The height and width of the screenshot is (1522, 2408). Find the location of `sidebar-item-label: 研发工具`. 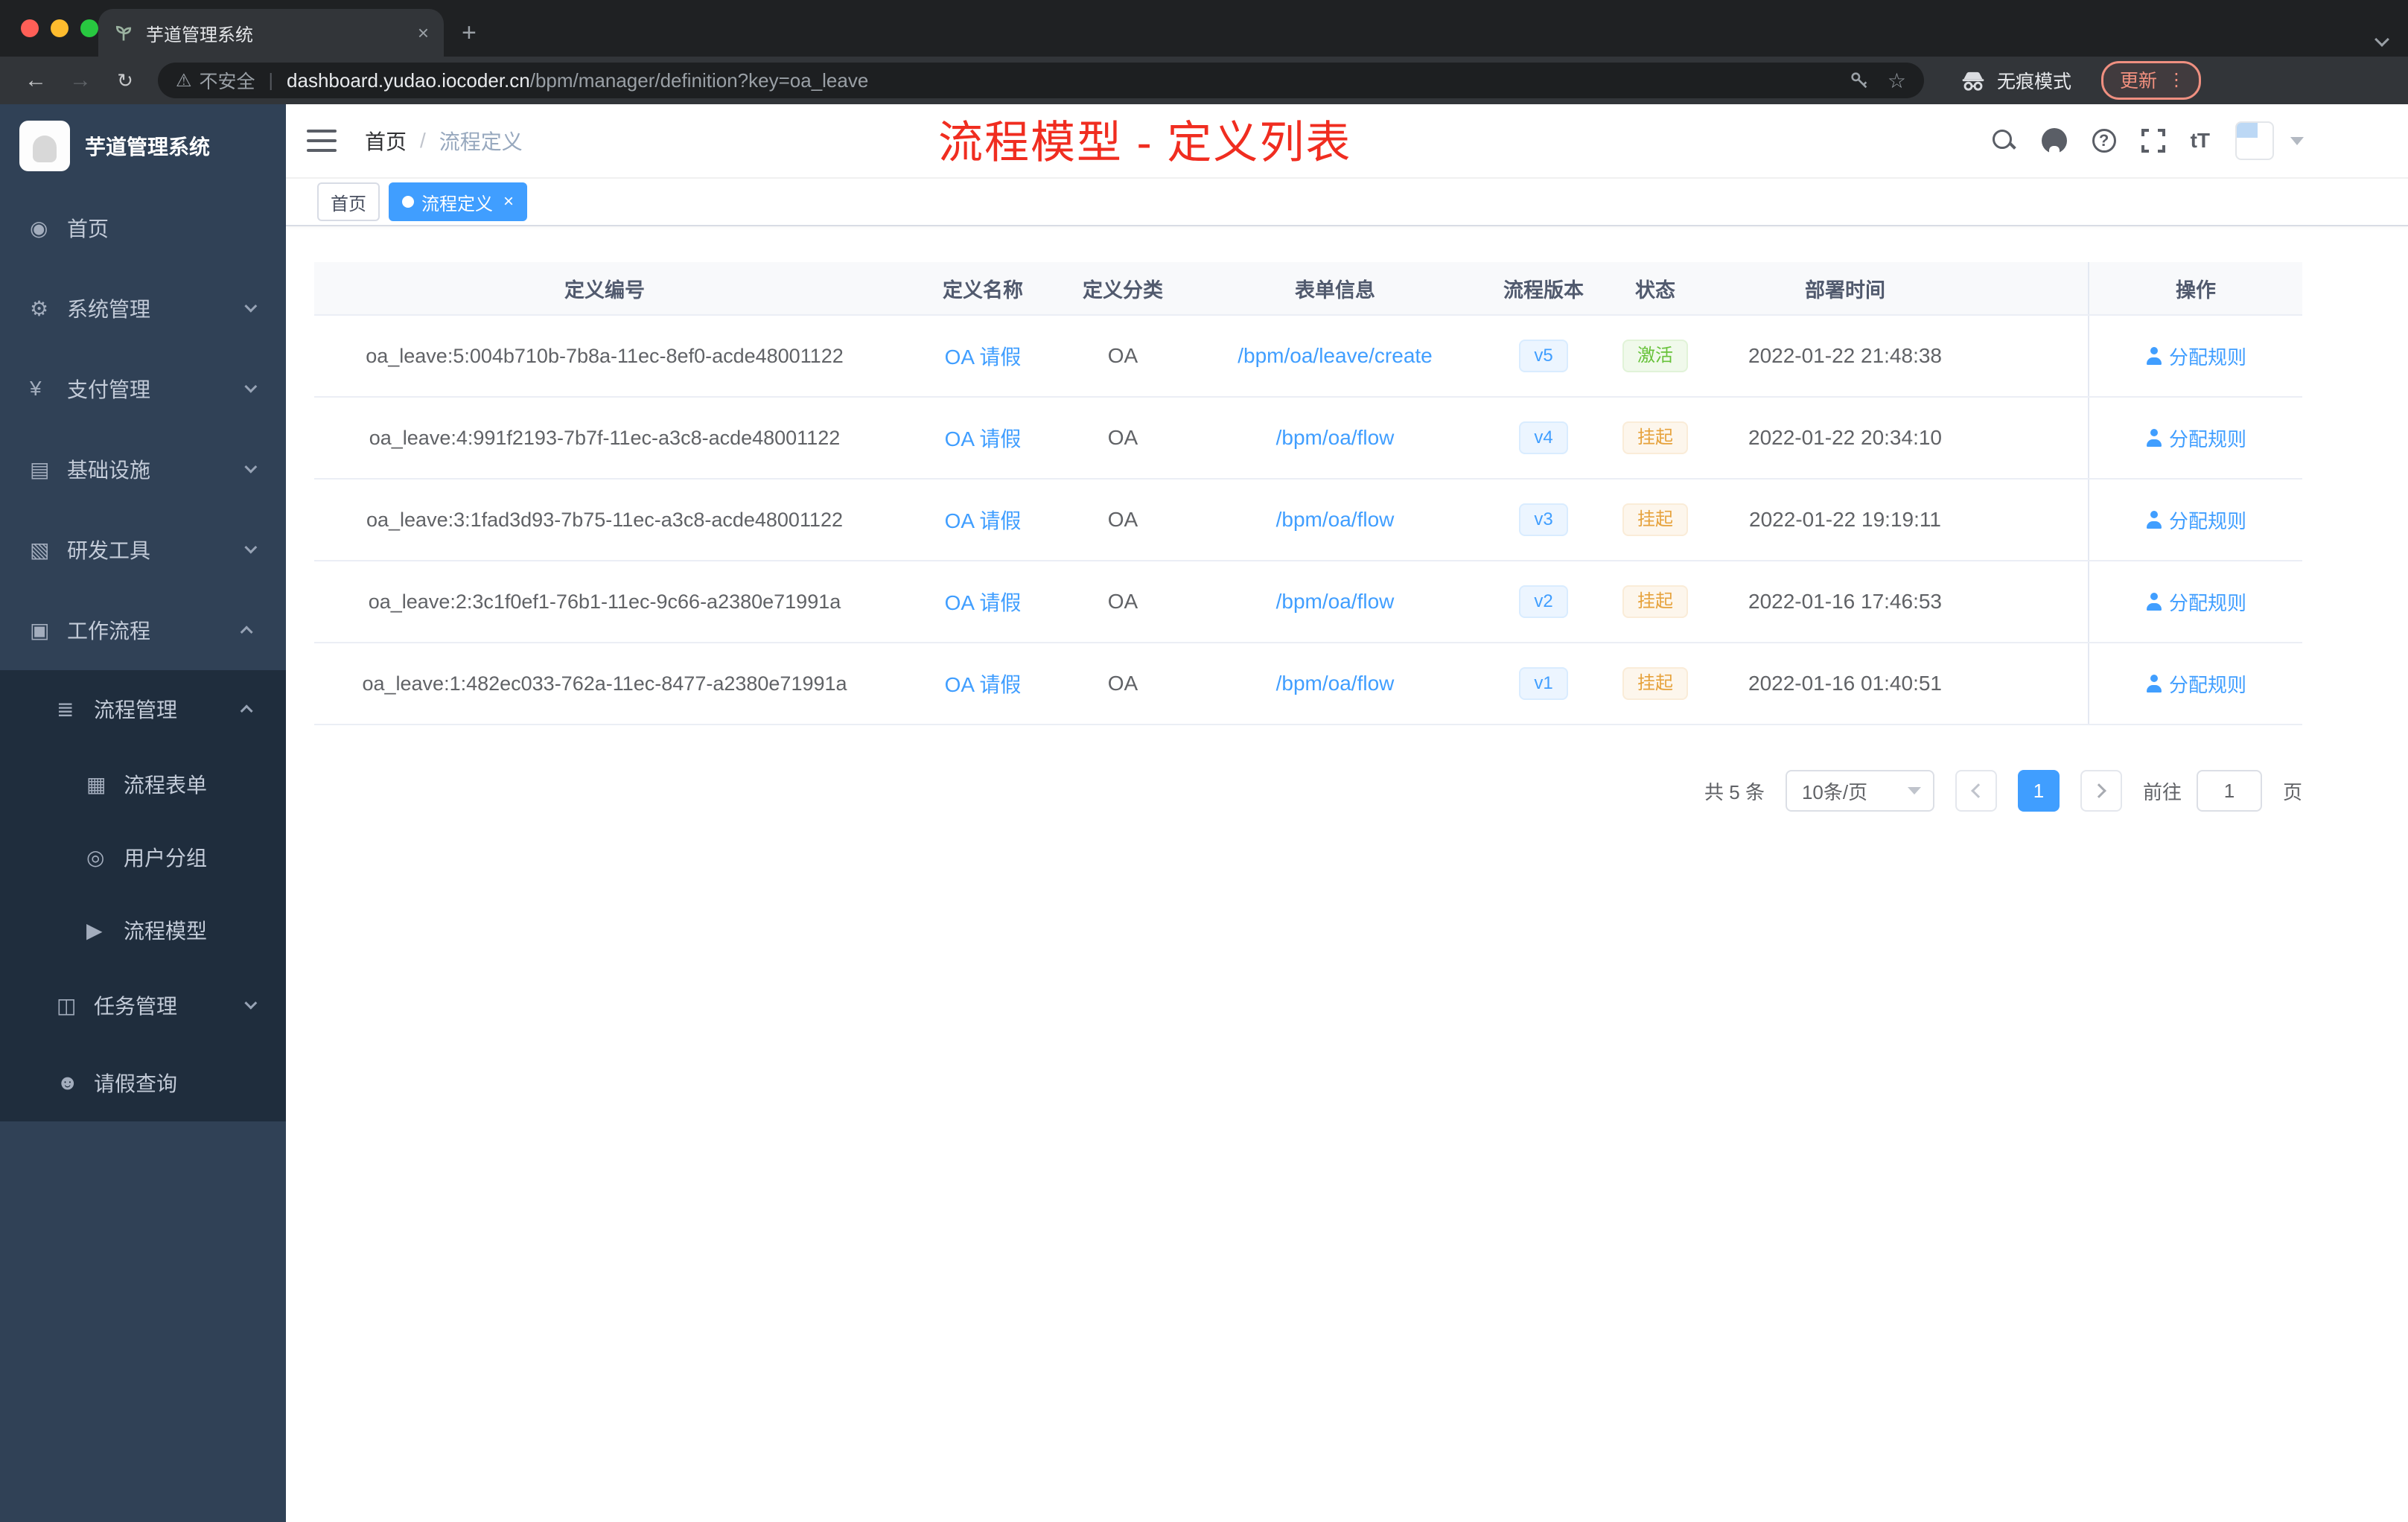

sidebar-item-label: 研发工具 is located at coordinates (109, 550).